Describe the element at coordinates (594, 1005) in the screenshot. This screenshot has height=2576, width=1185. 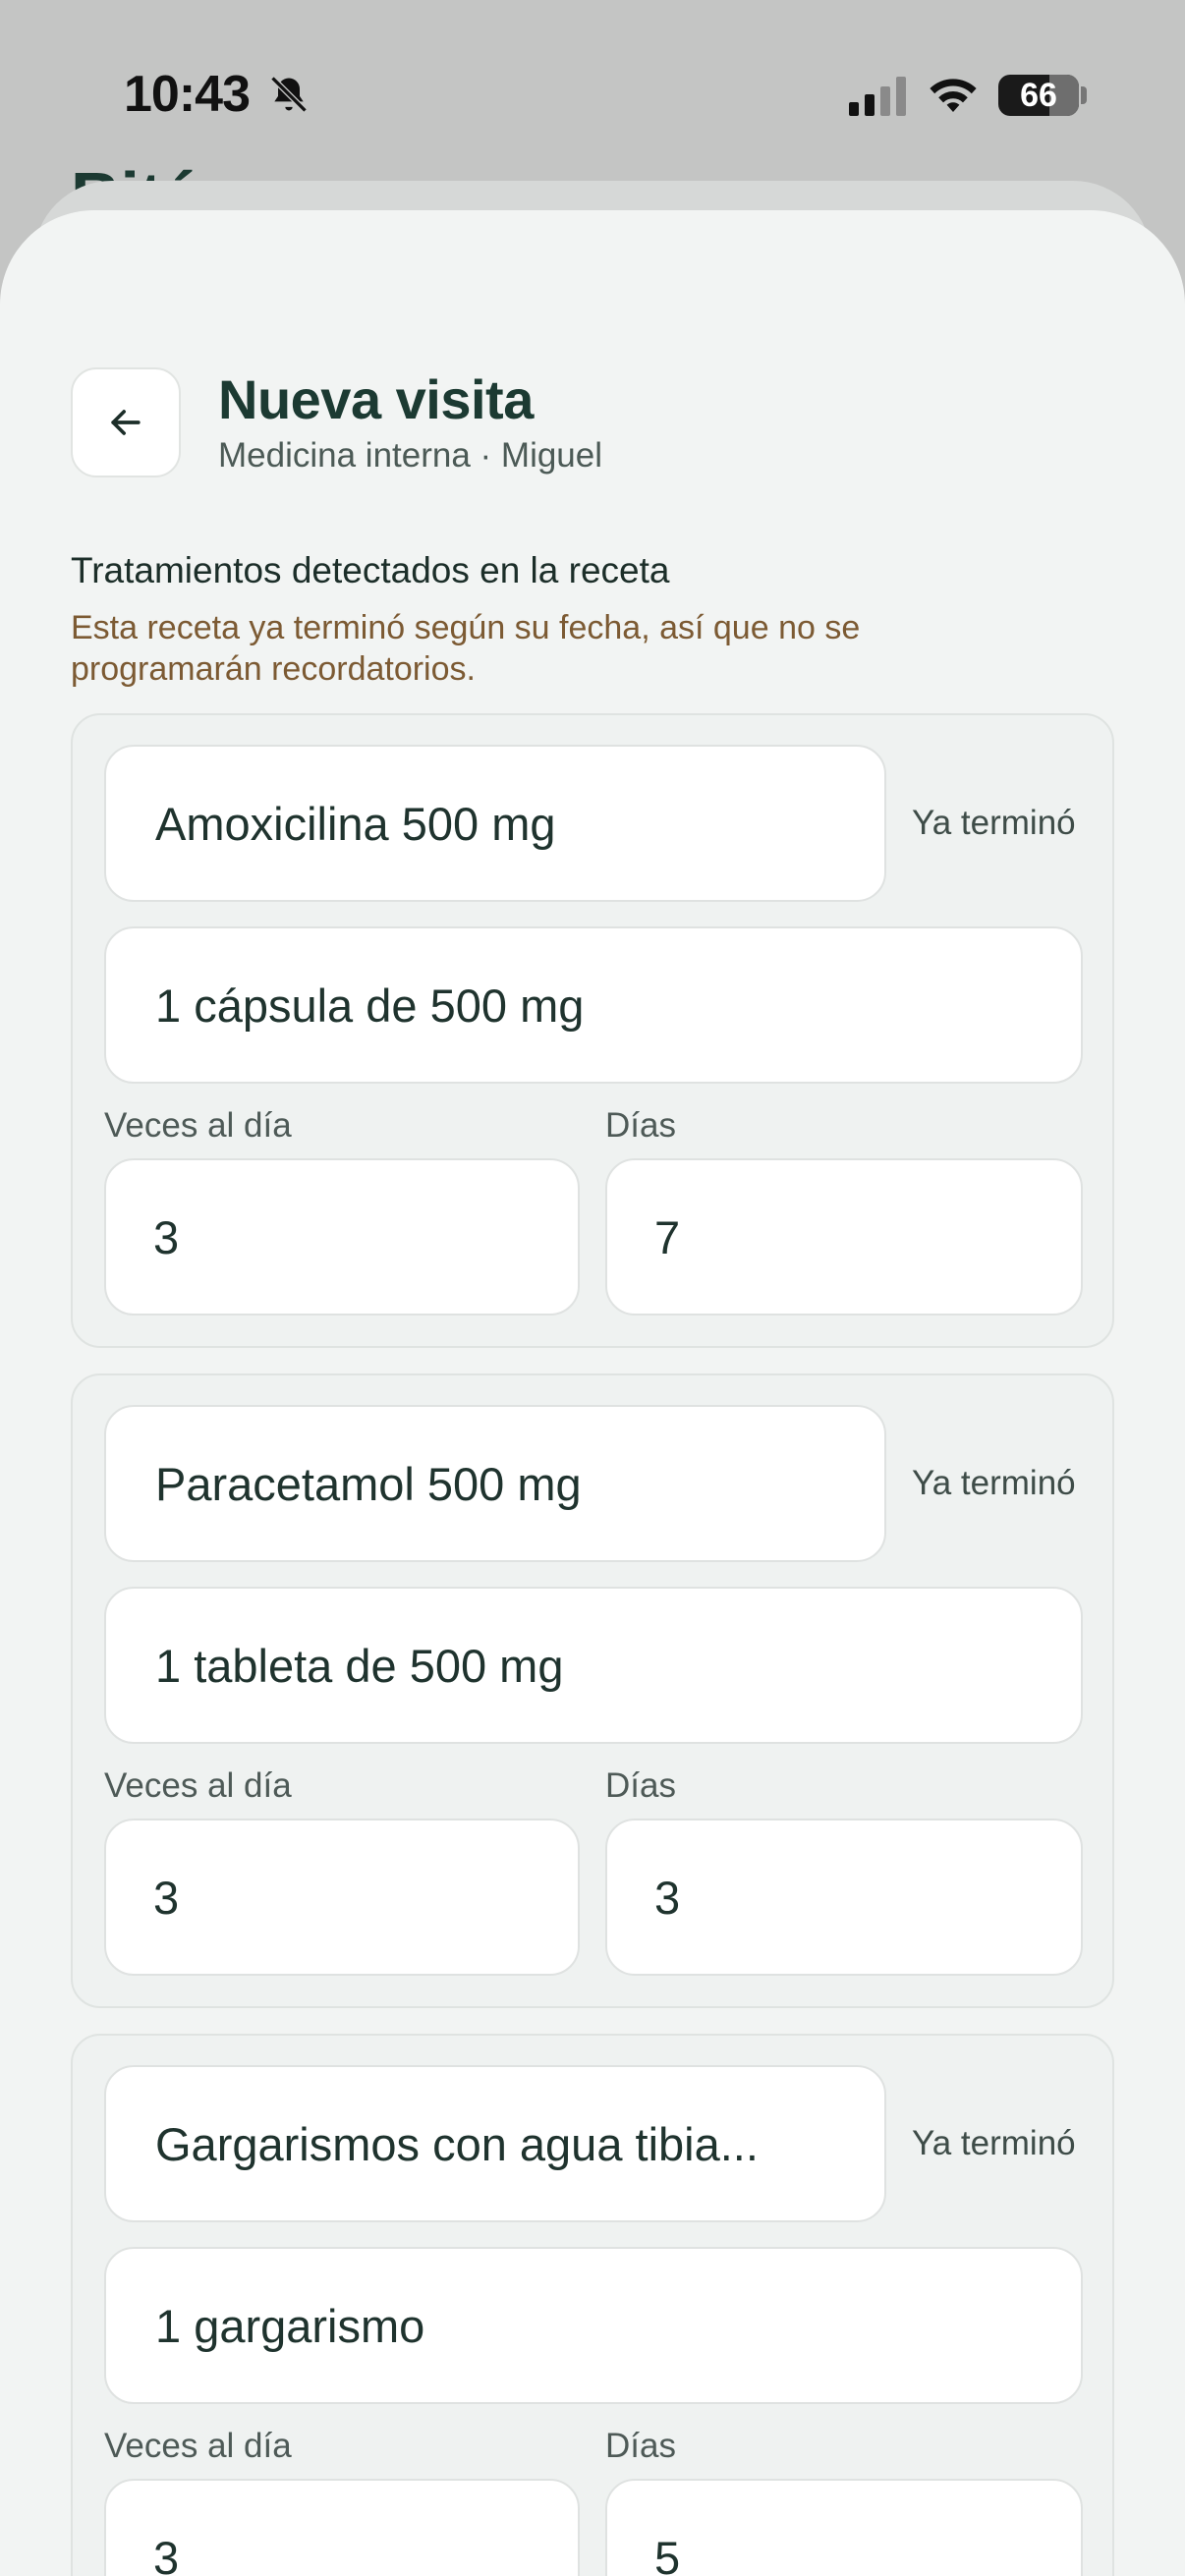
I see `treatment-dose-input: 1 cápsula de 500 mg` at that location.